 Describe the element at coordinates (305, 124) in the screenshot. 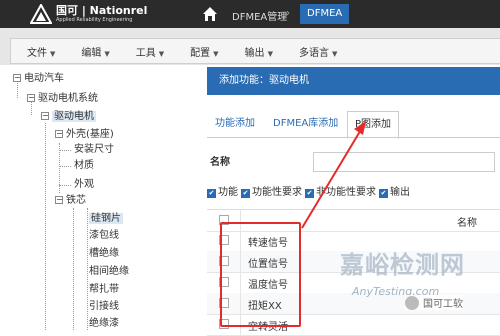

I see `tab-dfmea-library-add: DFMEA库添加` at that location.